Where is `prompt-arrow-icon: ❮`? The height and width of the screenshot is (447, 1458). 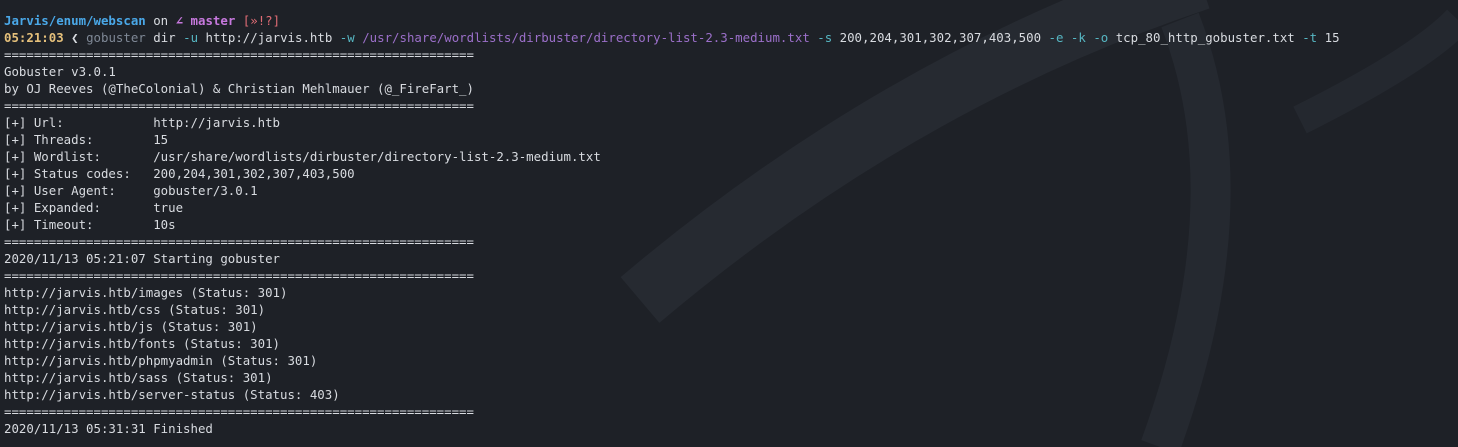
prompt-arrow-icon: ❮ is located at coordinates (75, 37).